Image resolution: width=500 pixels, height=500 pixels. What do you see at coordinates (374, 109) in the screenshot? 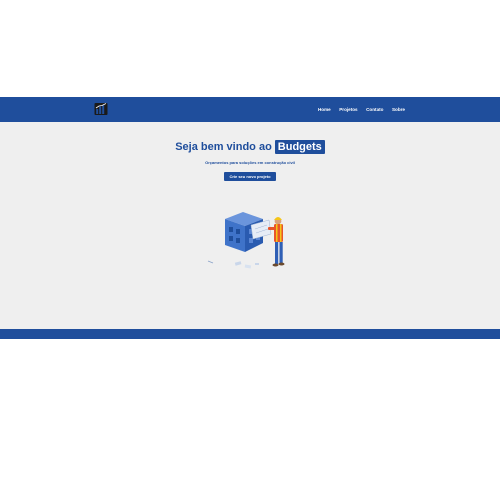
I see `nav-contato: Contato` at bounding box center [374, 109].